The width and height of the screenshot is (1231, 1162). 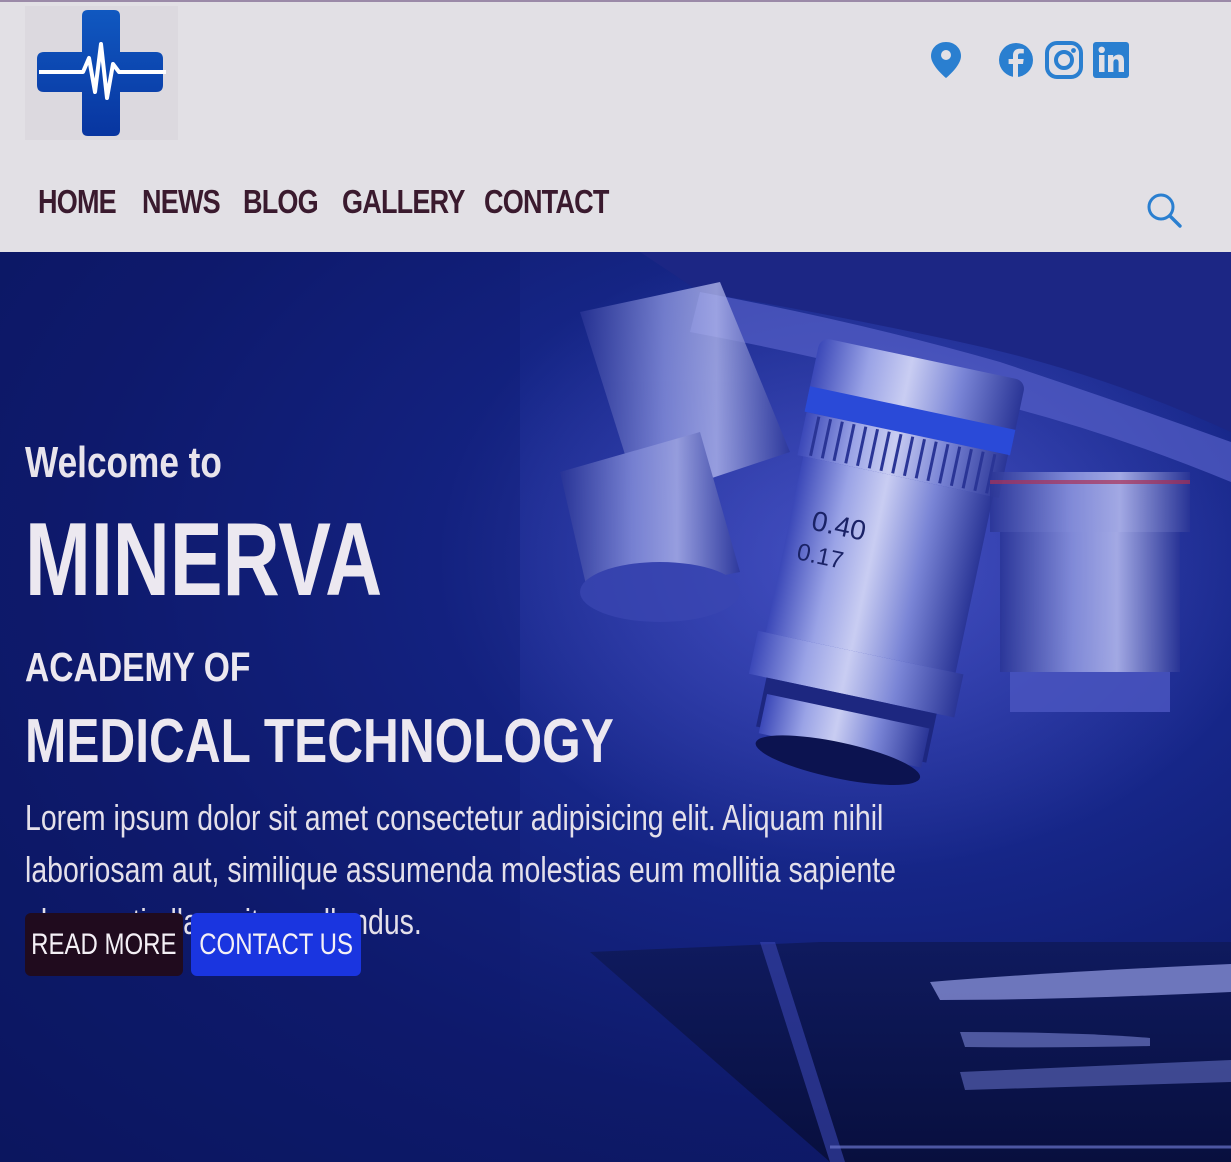 I want to click on nav-item-contact: CONTACT, so click(x=546, y=202).